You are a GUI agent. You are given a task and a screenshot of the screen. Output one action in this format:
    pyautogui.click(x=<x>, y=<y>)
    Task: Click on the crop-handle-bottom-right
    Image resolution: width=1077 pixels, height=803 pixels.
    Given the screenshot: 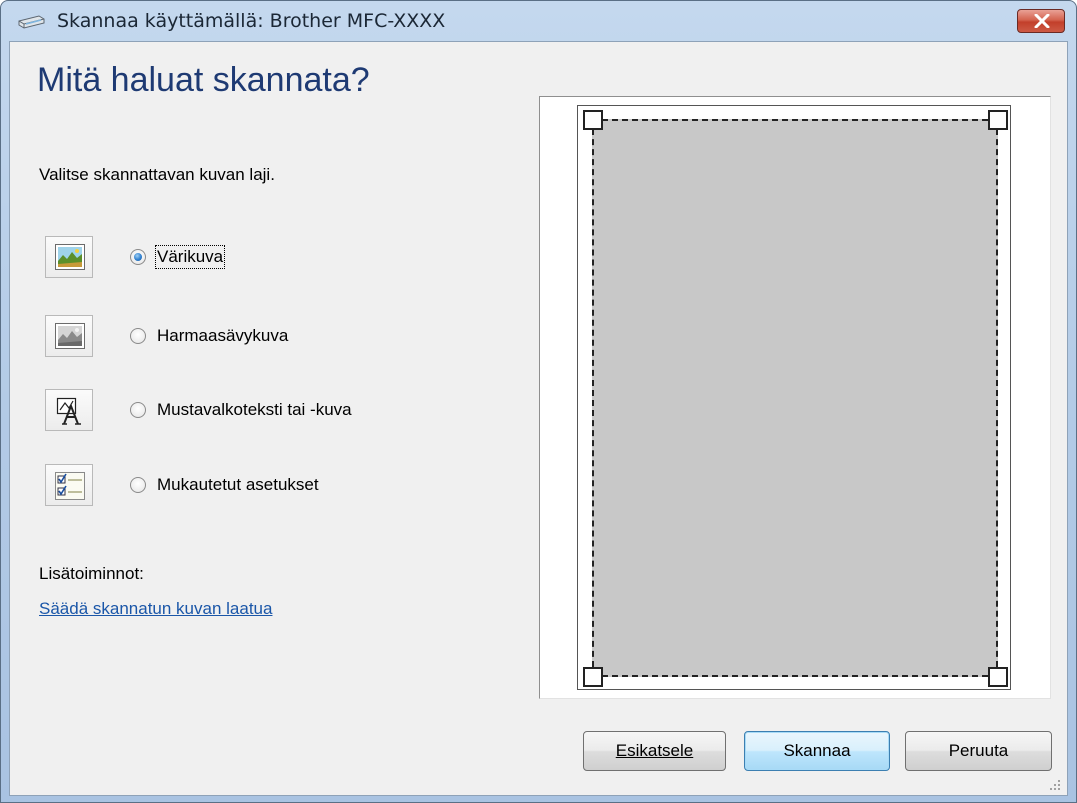 What is the action you would take?
    pyautogui.click(x=998, y=677)
    